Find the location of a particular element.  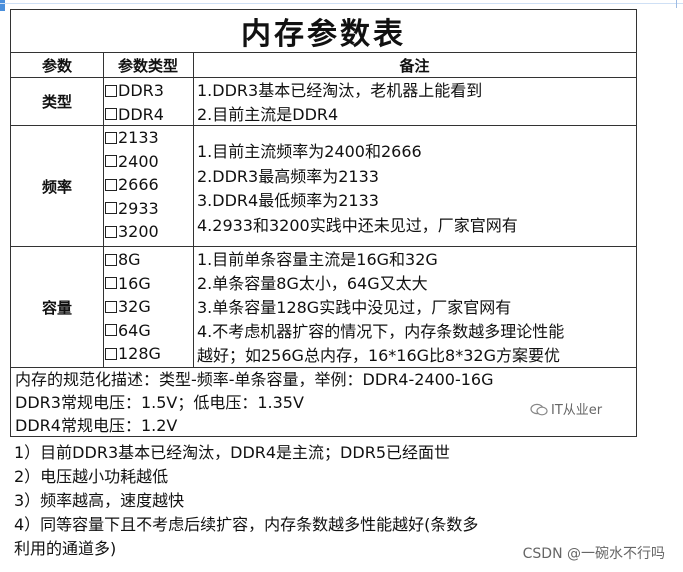

option-label: 2666 is located at coordinates (138, 184).